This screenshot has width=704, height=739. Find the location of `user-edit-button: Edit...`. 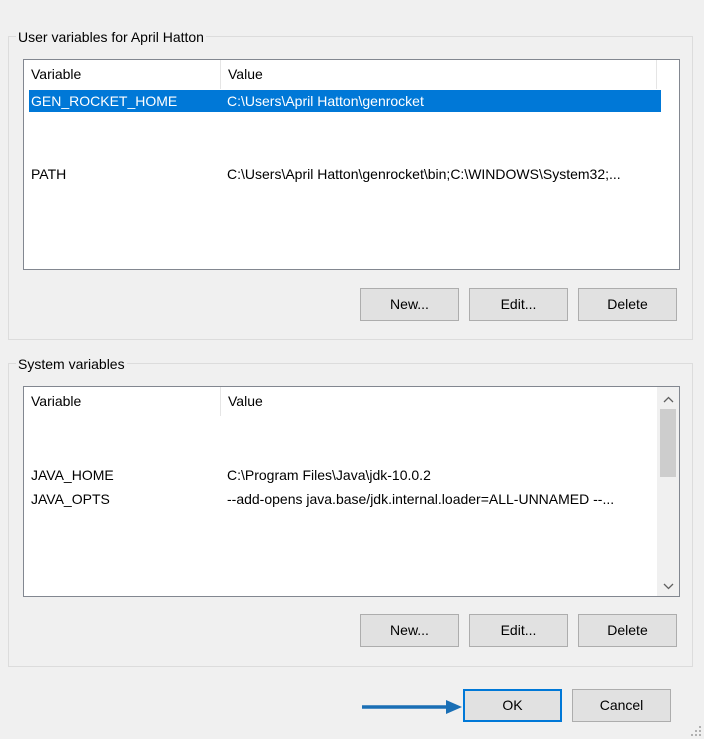

user-edit-button: Edit... is located at coordinates (518, 304).